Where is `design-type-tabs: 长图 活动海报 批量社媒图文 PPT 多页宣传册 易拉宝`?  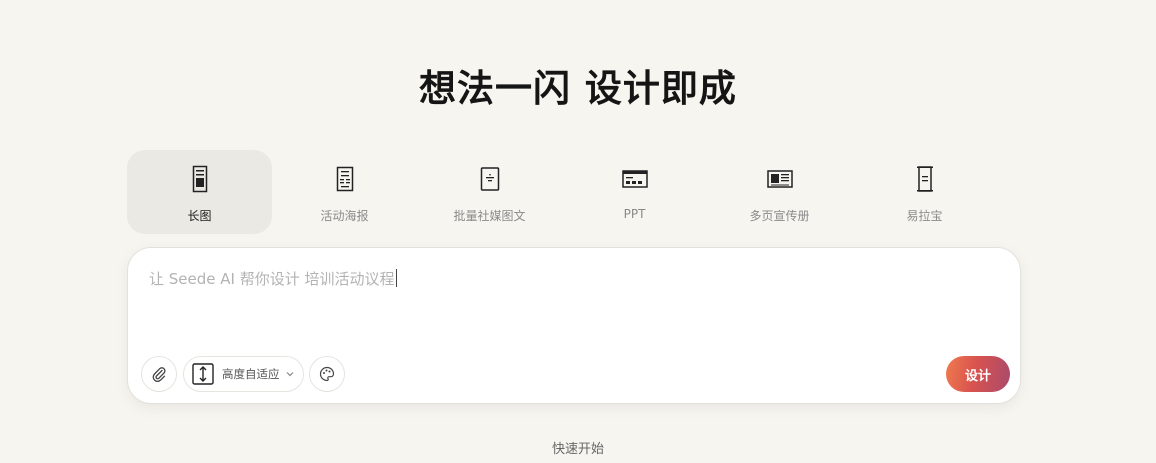
design-type-tabs: 长图 活动海报 批量社媒图文 PPT 多页宣传册 易拉宝 is located at coordinates (564, 192).